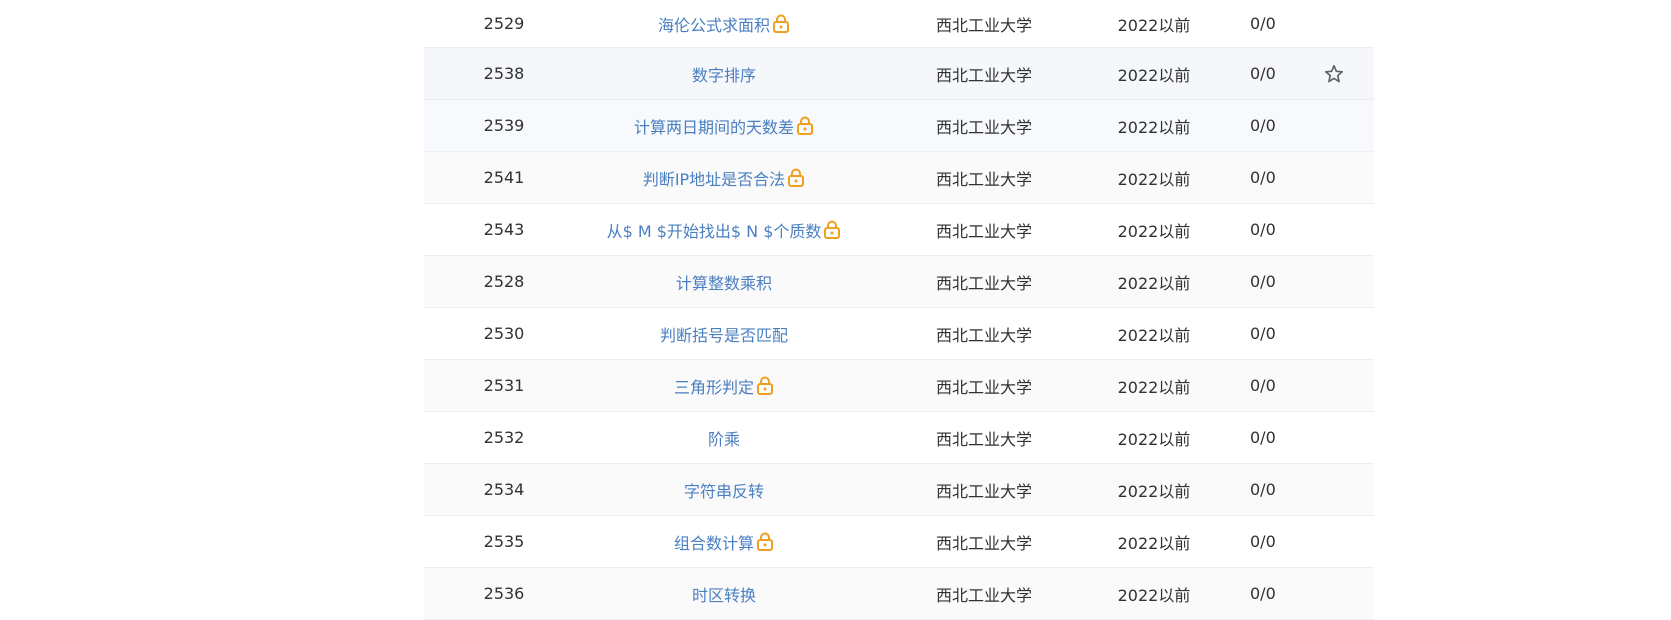 This screenshot has width=1671, height=620. I want to click on problem-title-link: 组合数计算, so click(724, 542).